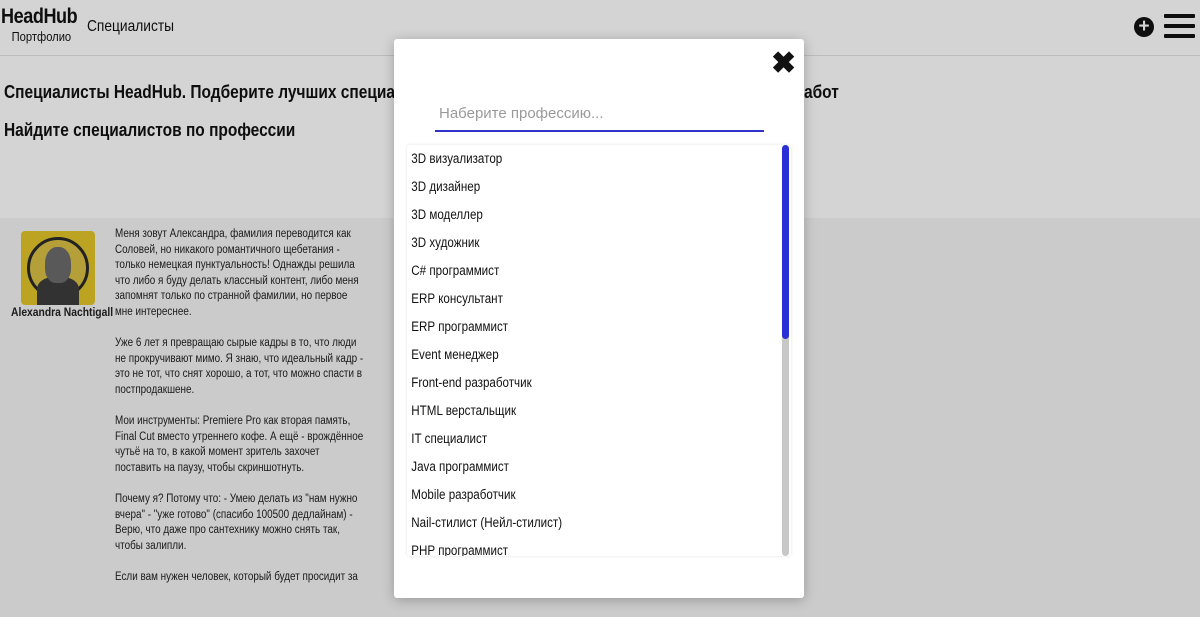  Describe the element at coordinates (599, 114) in the screenshot. I see `profession-search-input` at that location.